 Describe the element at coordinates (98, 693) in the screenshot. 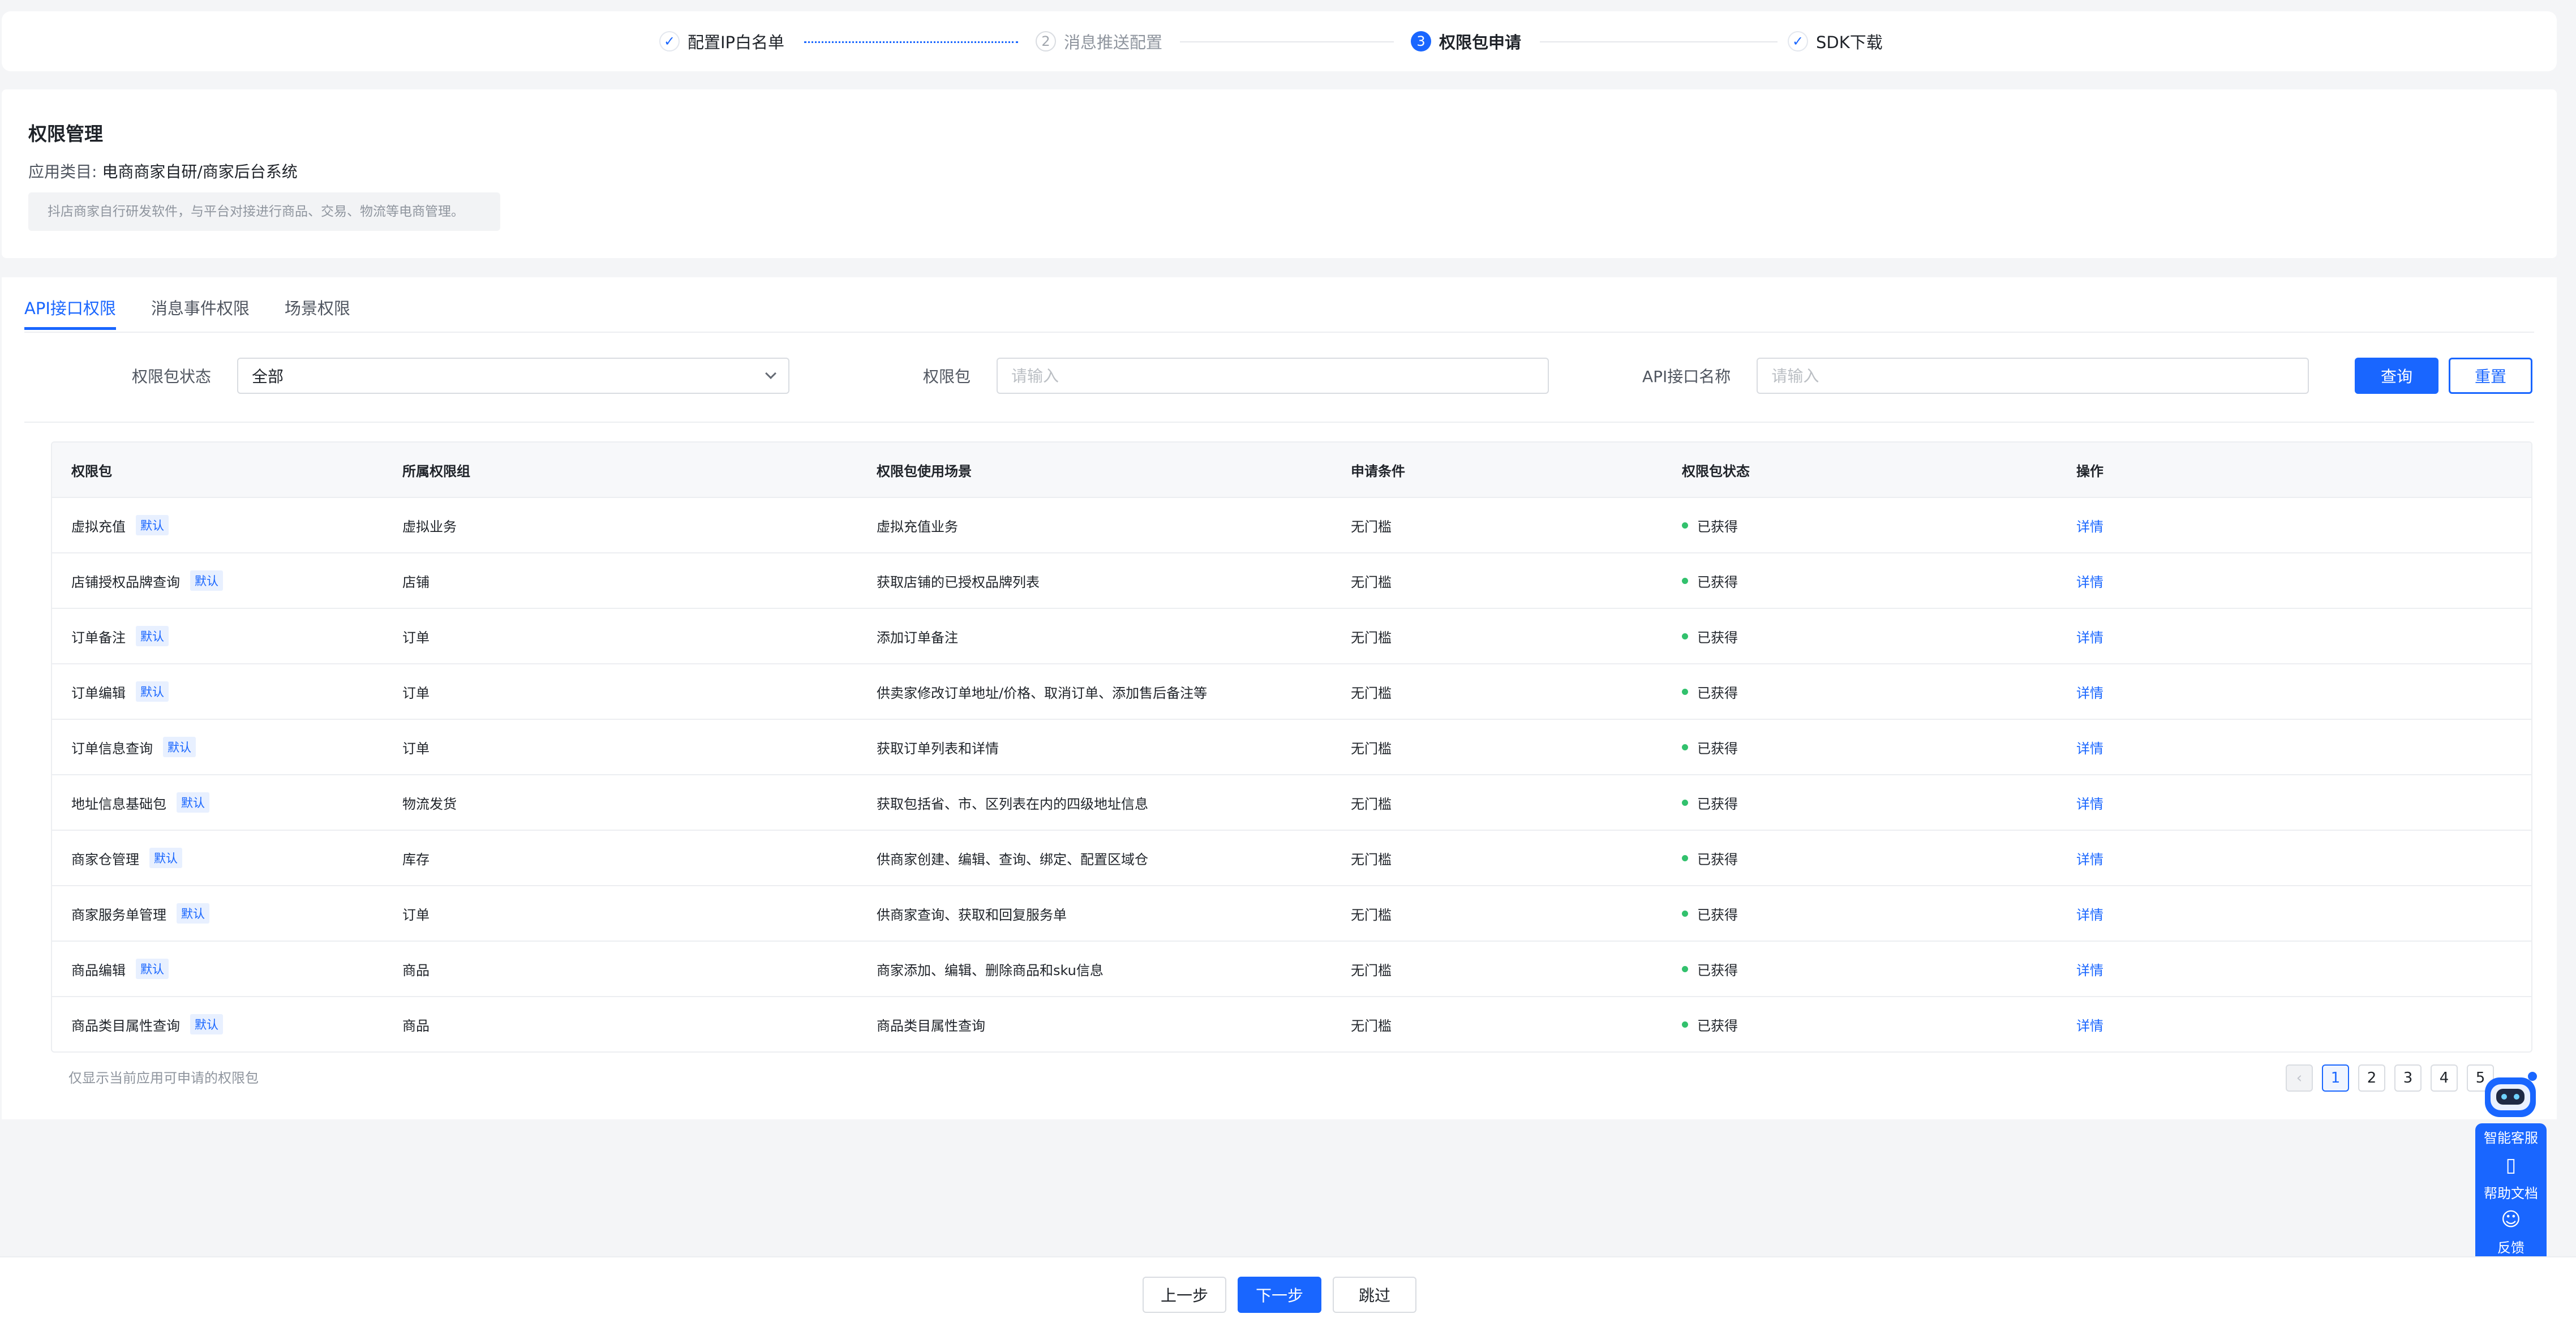

I see `package-name: 订单编辑` at that location.